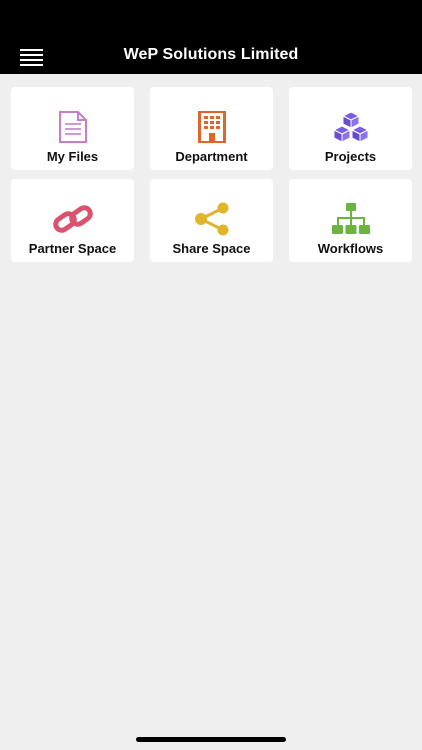  I want to click on share-icon, so click(211, 219).